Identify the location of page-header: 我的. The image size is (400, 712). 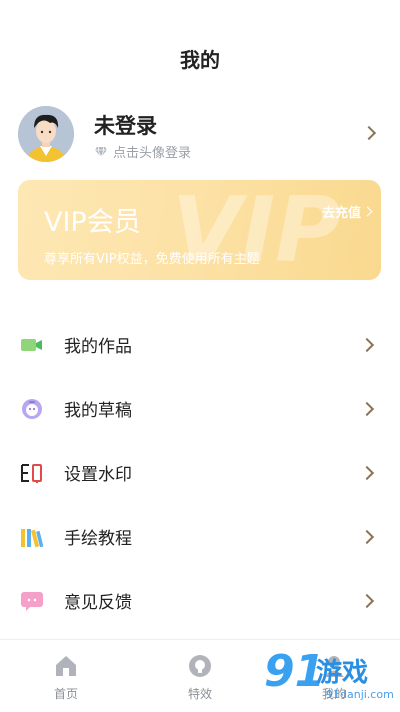
(200, 58).